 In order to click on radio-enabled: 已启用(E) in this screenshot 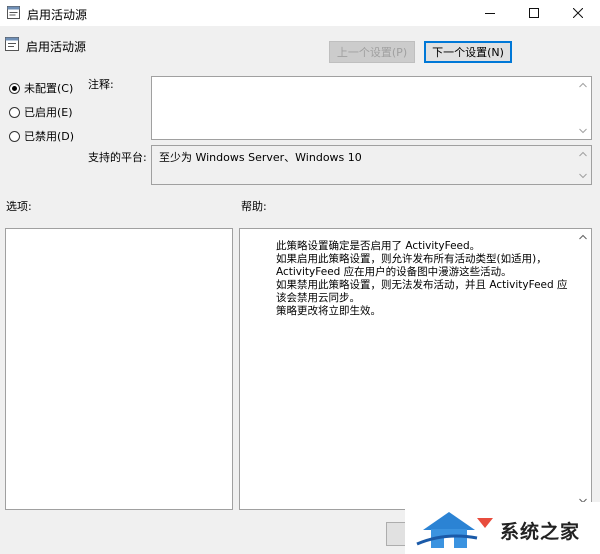, I will do `click(41, 112)`.